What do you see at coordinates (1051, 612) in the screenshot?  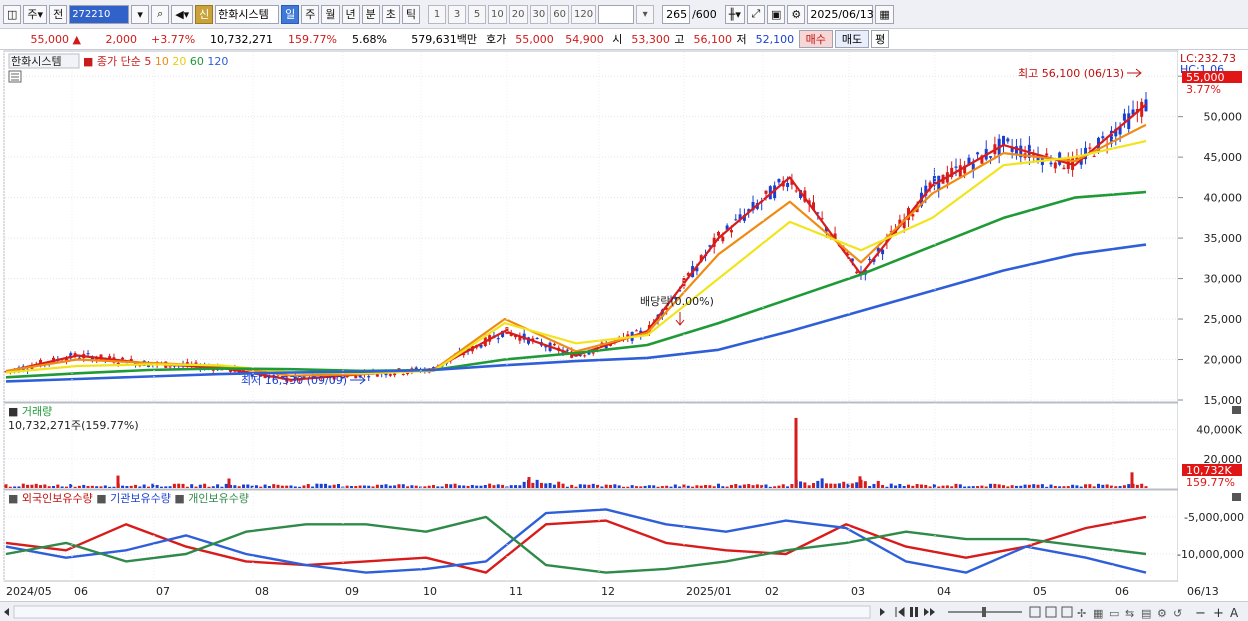 I see `copy-icon` at bounding box center [1051, 612].